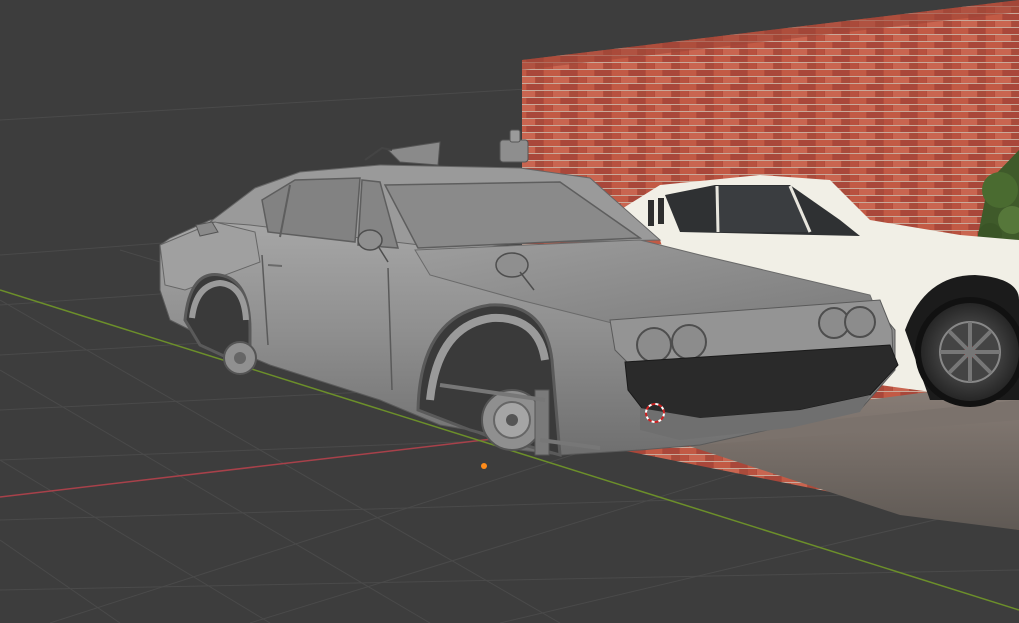 Image resolution: width=1019 pixels, height=623 pixels. Describe the element at coordinates (484, 466) in the screenshot. I see `object-origin-marker` at that location.